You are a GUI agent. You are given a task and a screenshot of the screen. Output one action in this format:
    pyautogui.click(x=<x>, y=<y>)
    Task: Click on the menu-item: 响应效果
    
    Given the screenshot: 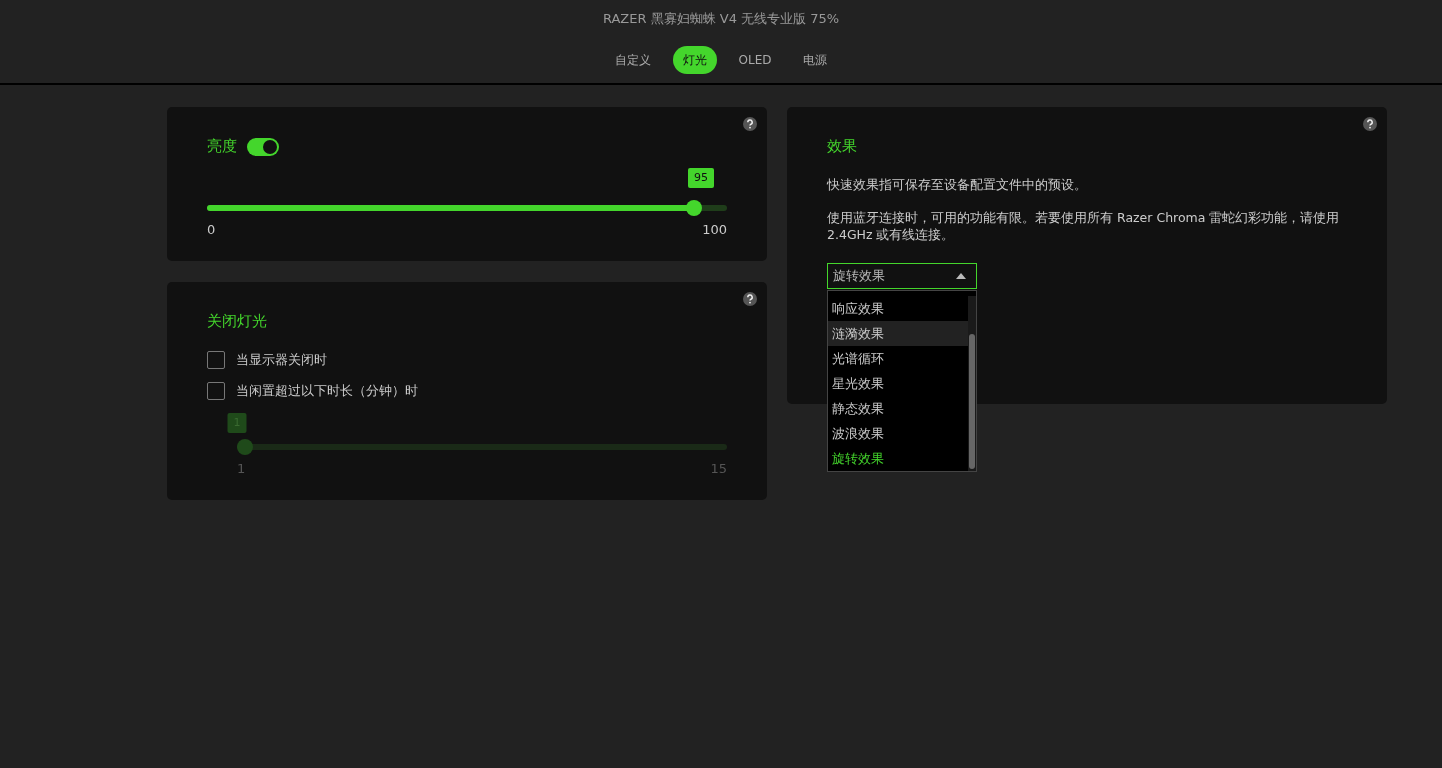 What is the action you would take?
    pyautogui.click(x=898, y=308)
    